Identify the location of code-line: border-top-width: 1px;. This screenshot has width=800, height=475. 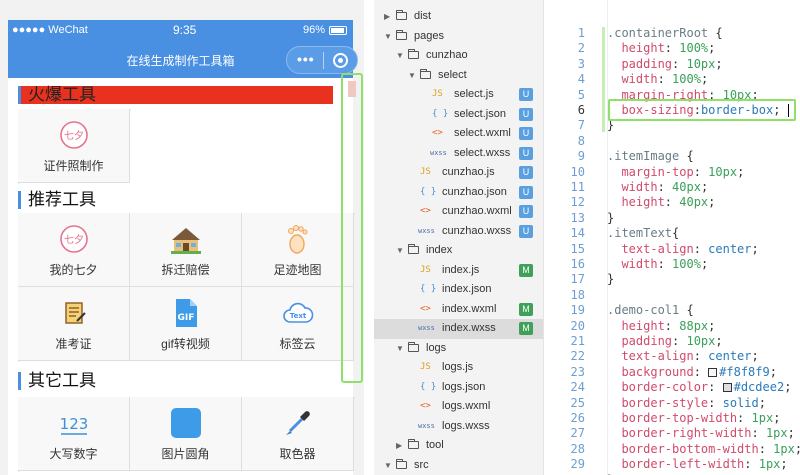
(693, 418).